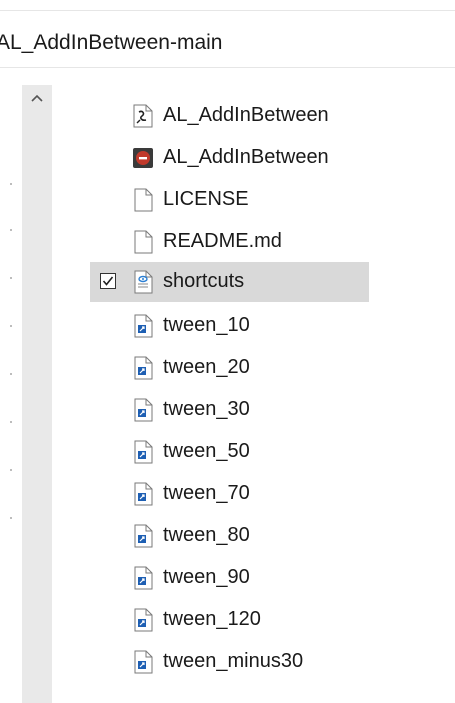 Image resolution: width=455 pixels, height=703 pixels. What do you see at coordinates (206, 493) in the screenshot?
I see `file-name: tween_70` at bounding box center [206, 493].